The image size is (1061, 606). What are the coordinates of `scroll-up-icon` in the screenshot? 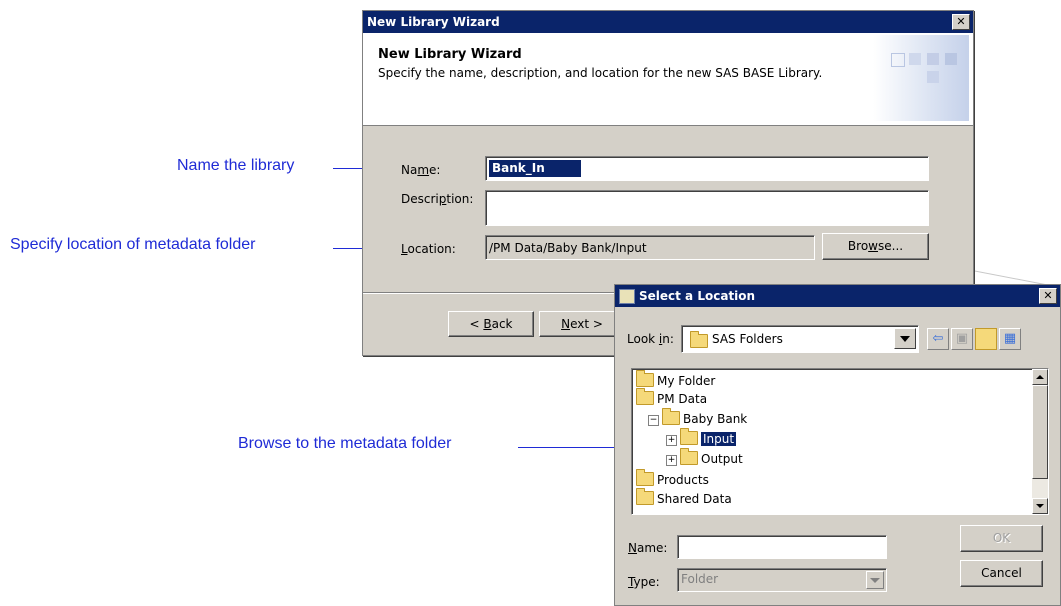 It's located at (1040, 377).